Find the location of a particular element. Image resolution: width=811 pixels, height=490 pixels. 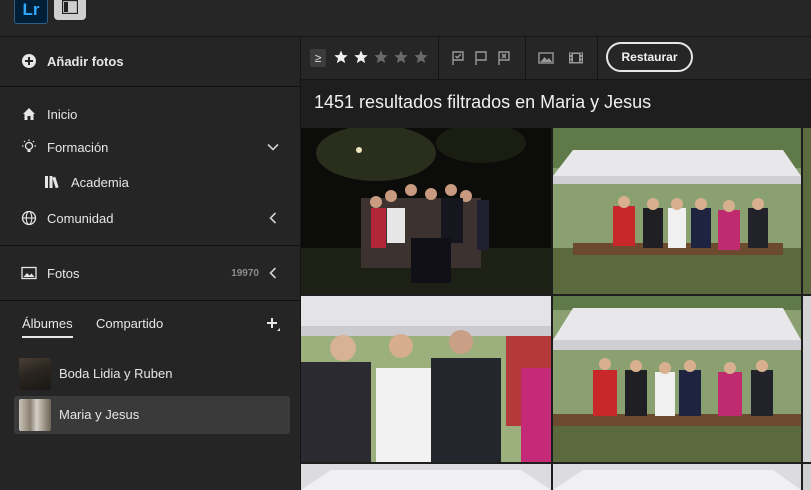

sidebar-item-label: Inicio is located at coordinates (62, 114).